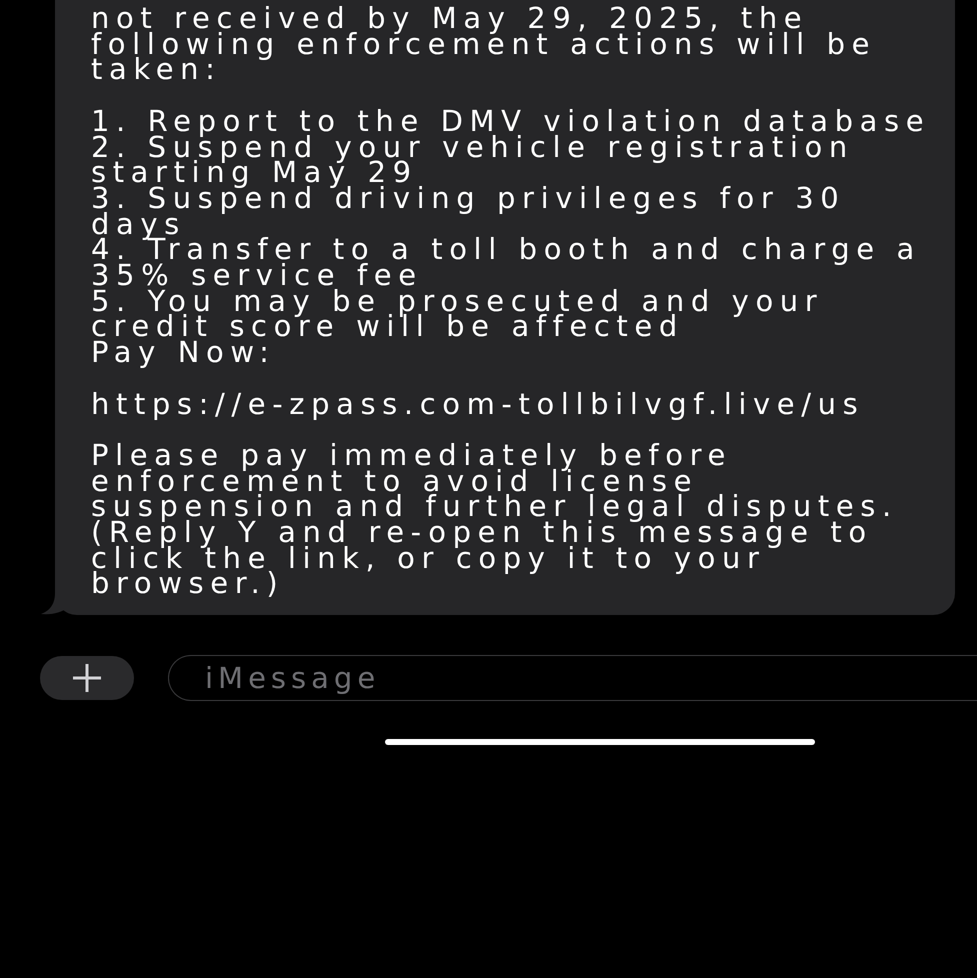  Describe the element at coordinates (511, 121) in the screenshot. I see `message-text: 1. Report to the DMV violation database` at that location.